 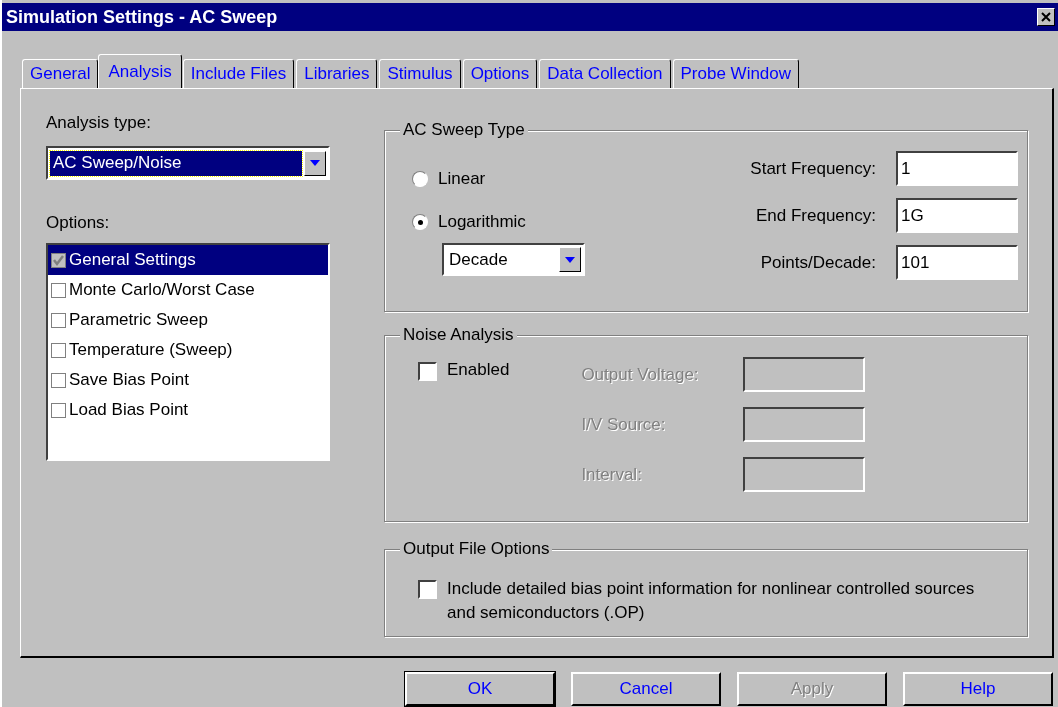 What do you see at coordinates (337, 73) in the screenshot?
I see `tab: Libraries` at bounding box center [337, 73].